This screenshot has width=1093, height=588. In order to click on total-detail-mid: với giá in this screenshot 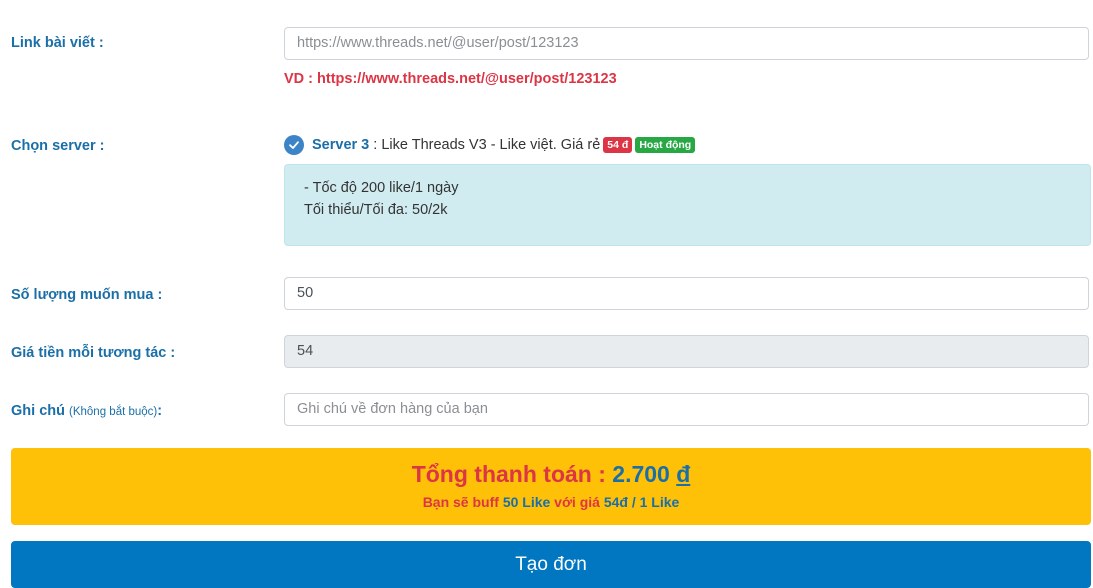, I will do `click(577, 502)`.